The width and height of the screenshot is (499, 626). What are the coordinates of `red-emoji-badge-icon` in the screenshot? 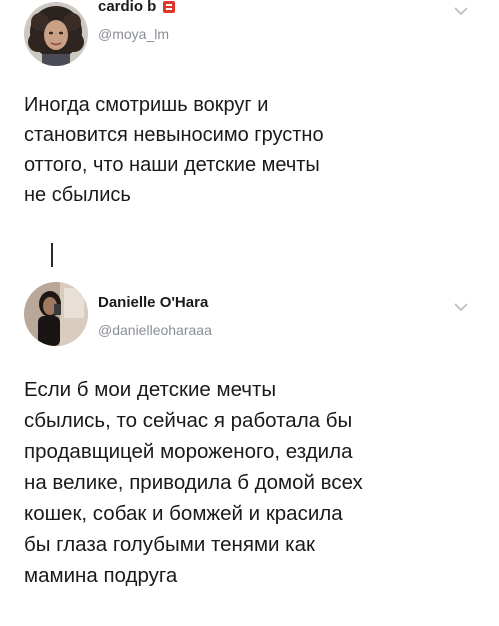 It's located at (169, 7).